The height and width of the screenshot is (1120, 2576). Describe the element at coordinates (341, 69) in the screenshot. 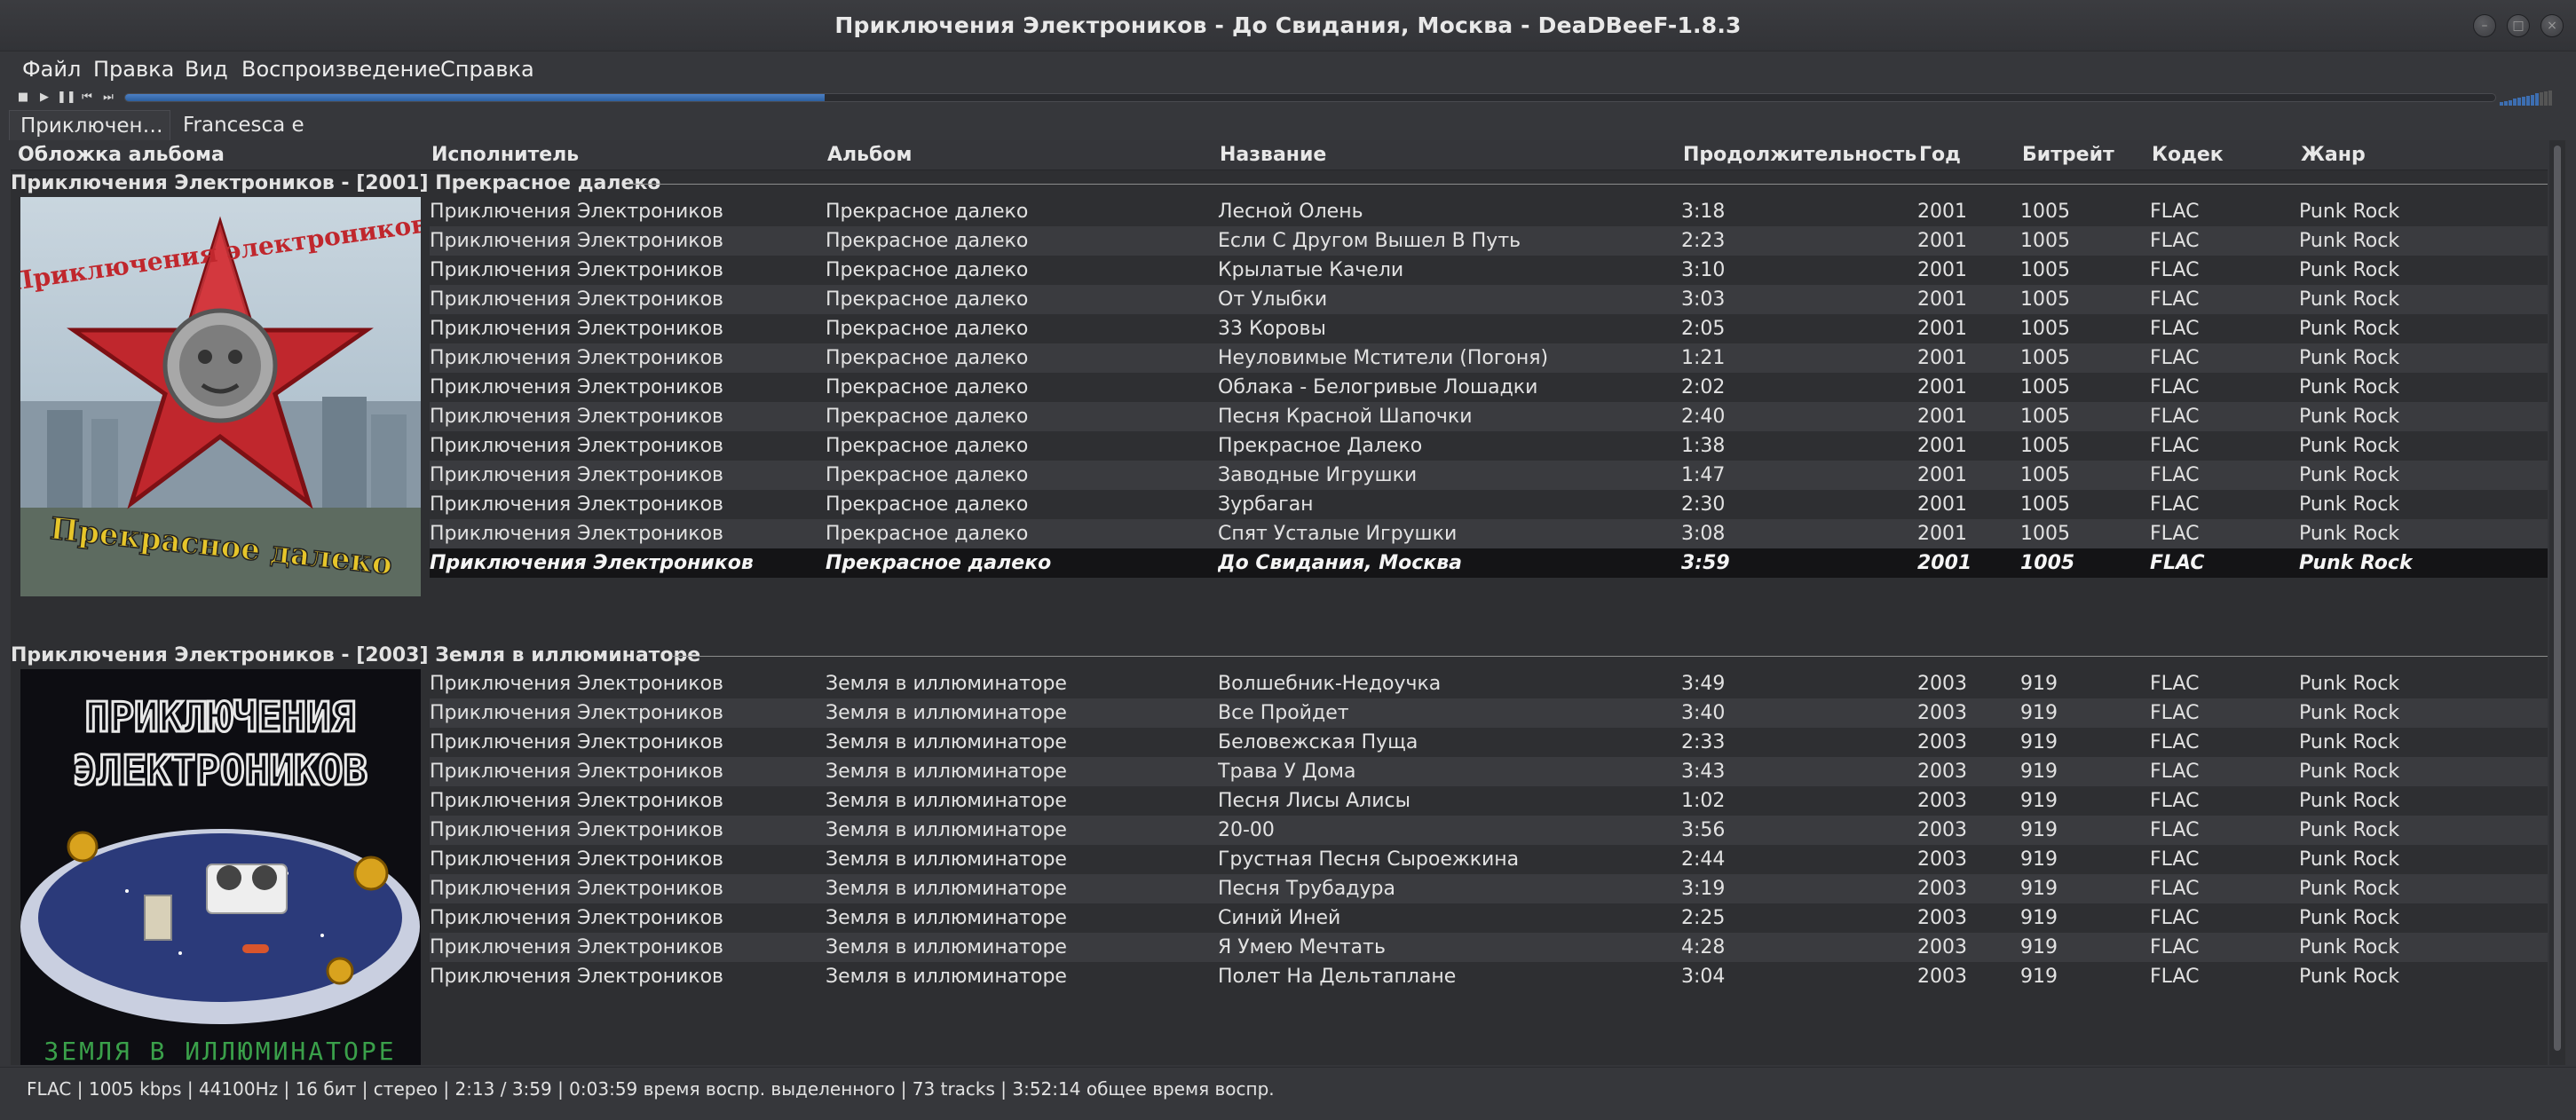

I see `menu-playback: Воспроизведение` at that location.